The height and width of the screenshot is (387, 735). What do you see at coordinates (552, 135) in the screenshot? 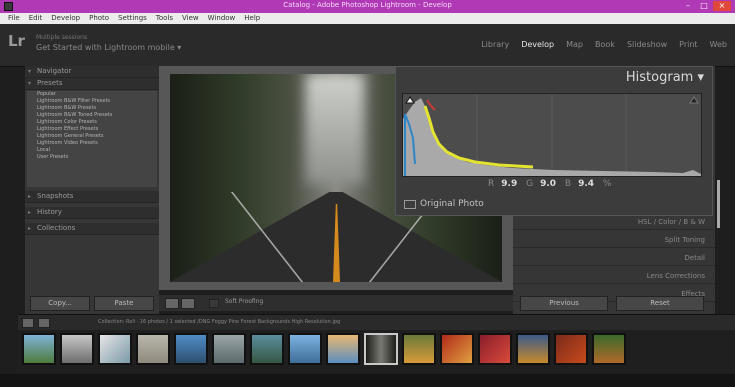
I see `histogram-graph` at bounding box center [552, 135].